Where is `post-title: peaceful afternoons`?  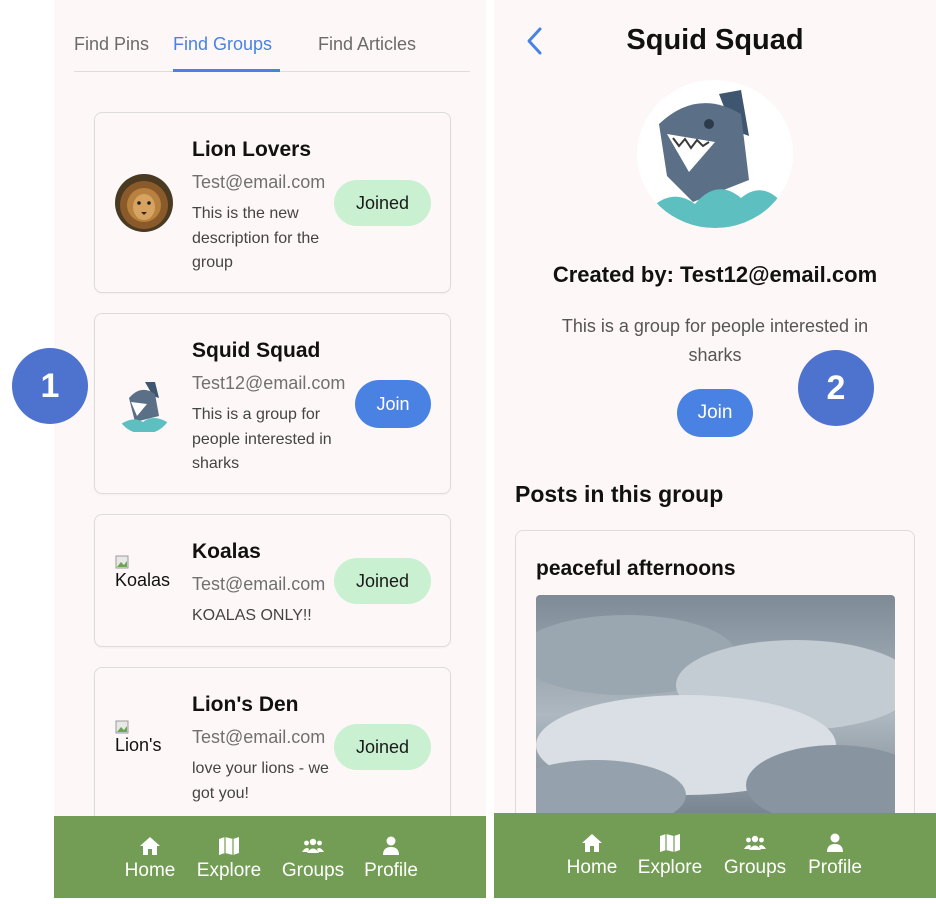
post-title: peaceful afternoons is located at coordinates (636, 568).